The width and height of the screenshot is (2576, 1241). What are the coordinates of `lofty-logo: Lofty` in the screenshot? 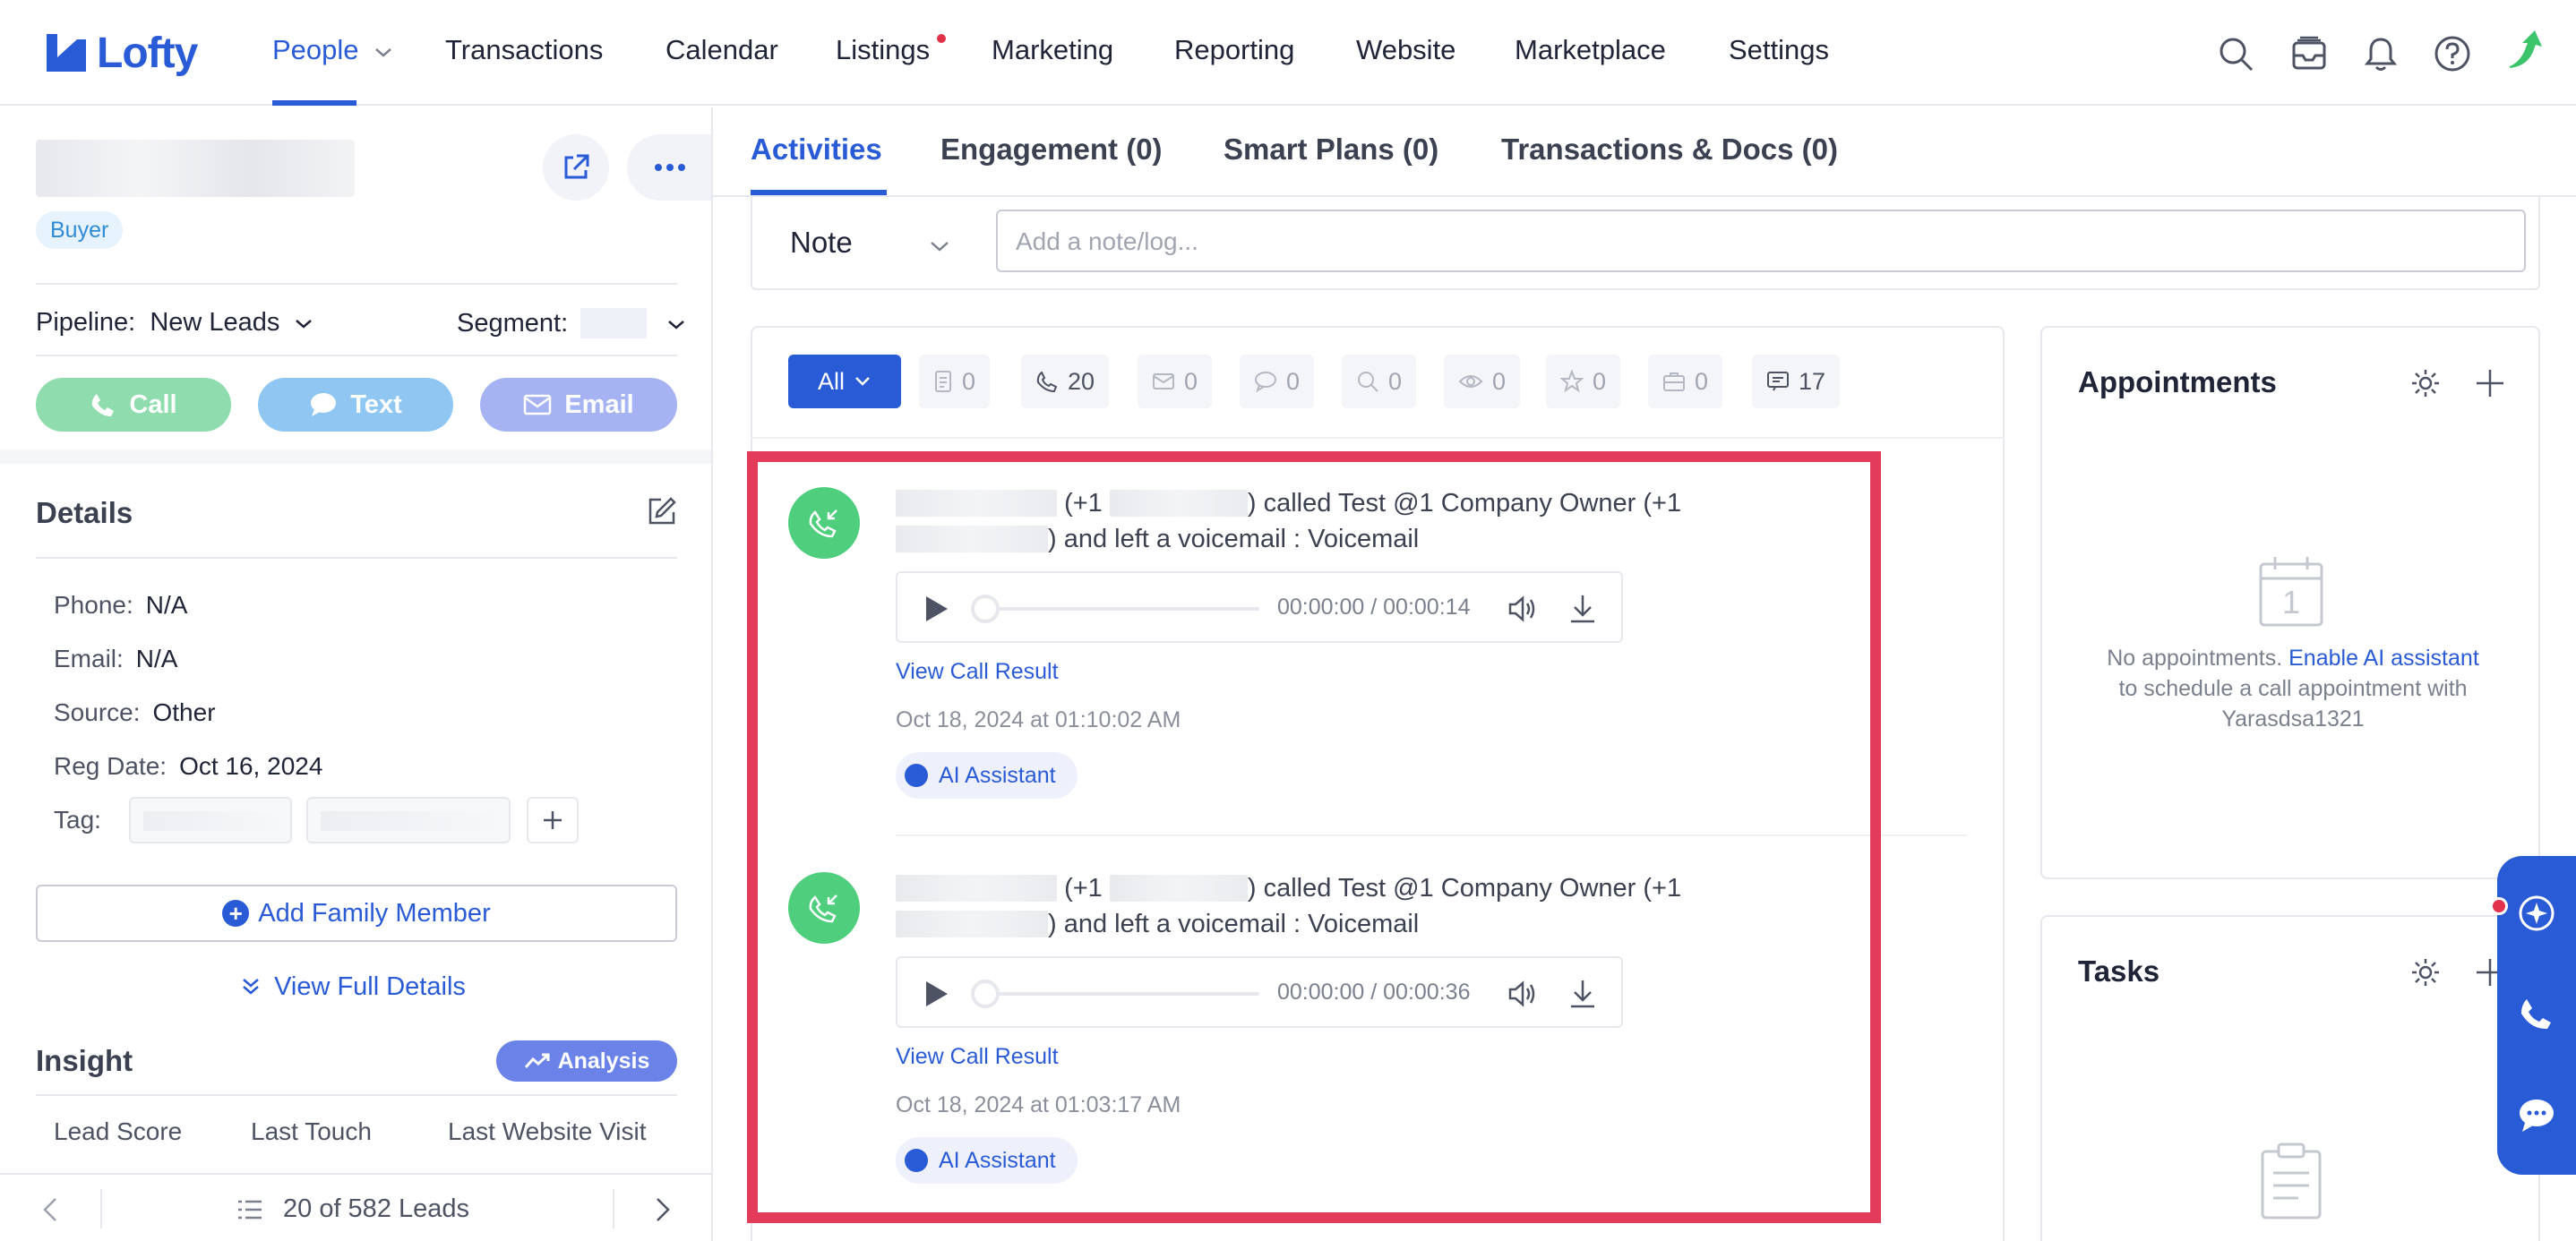 It's located at (119, 53).